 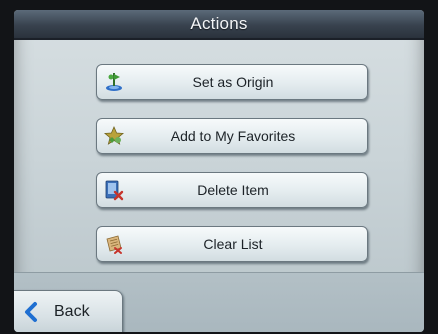 I want to click on page-title: Actions, so click(x=219, y=23).